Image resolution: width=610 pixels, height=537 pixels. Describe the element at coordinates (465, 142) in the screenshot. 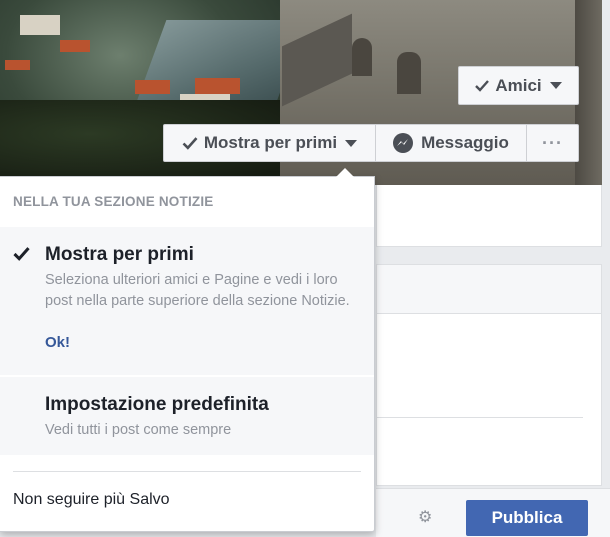

I see `message-button-label: Messaggio` at that location.